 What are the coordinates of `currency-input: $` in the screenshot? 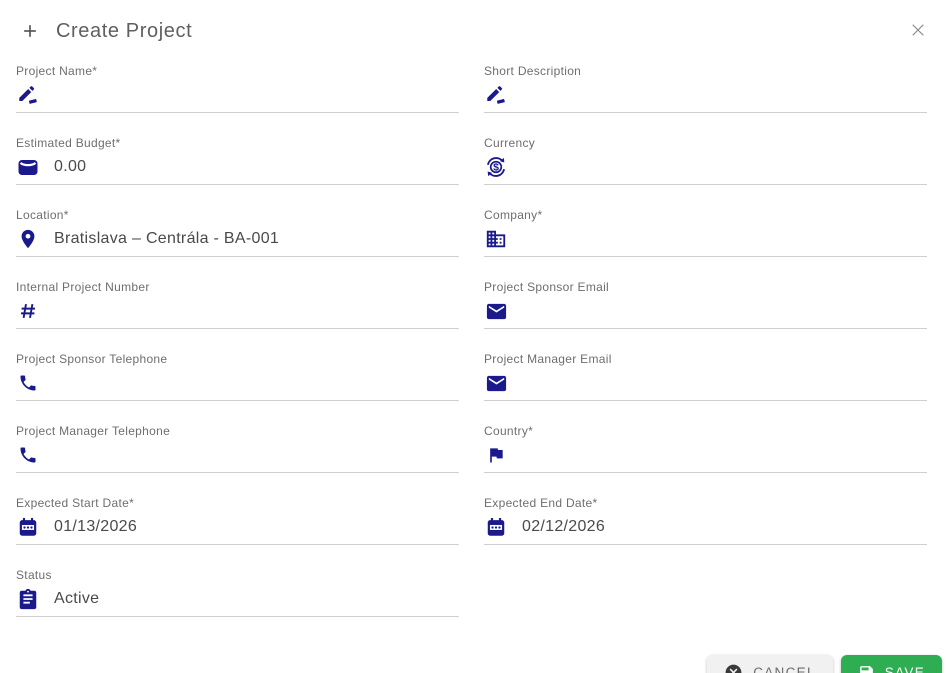 It's located at (705, 169).